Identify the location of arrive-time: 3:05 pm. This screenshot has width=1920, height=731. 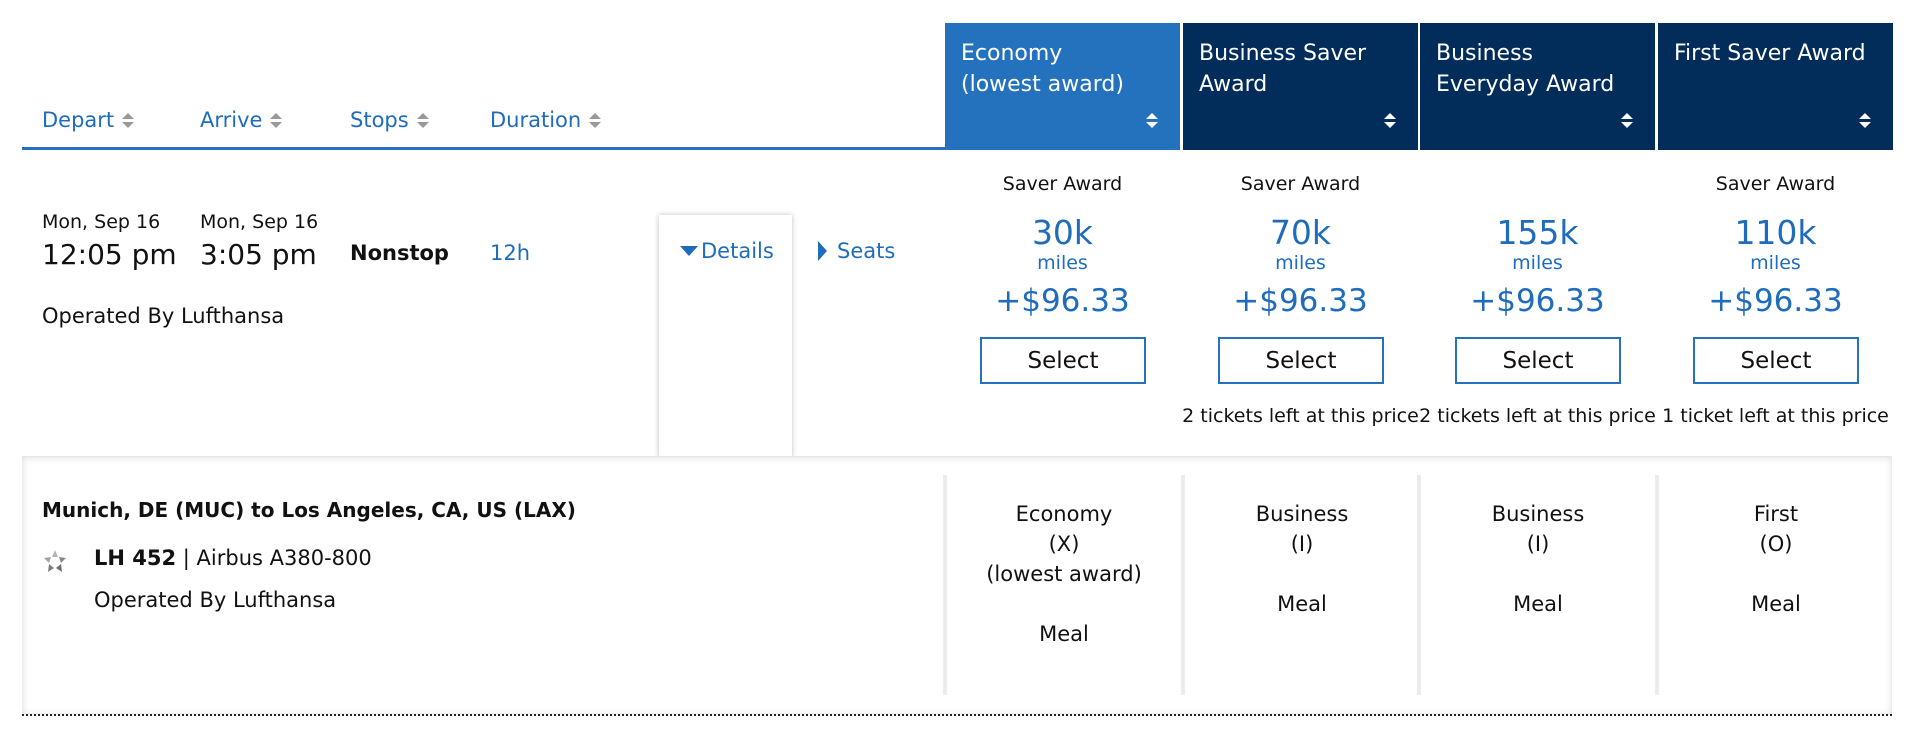
(258, 254).